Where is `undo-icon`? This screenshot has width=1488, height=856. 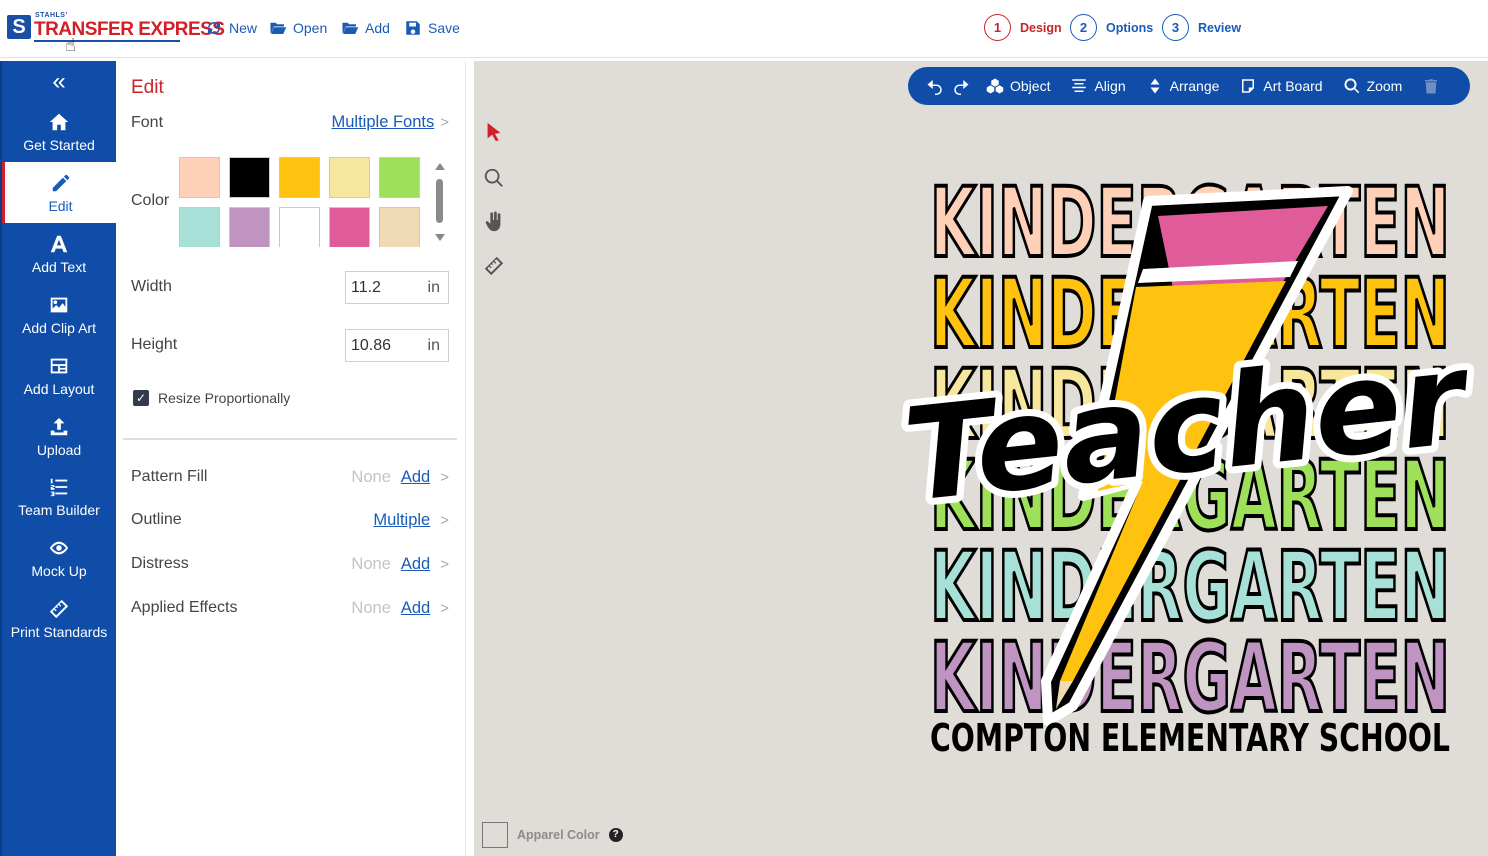
undo-icon is located at coordinates (934, 87).